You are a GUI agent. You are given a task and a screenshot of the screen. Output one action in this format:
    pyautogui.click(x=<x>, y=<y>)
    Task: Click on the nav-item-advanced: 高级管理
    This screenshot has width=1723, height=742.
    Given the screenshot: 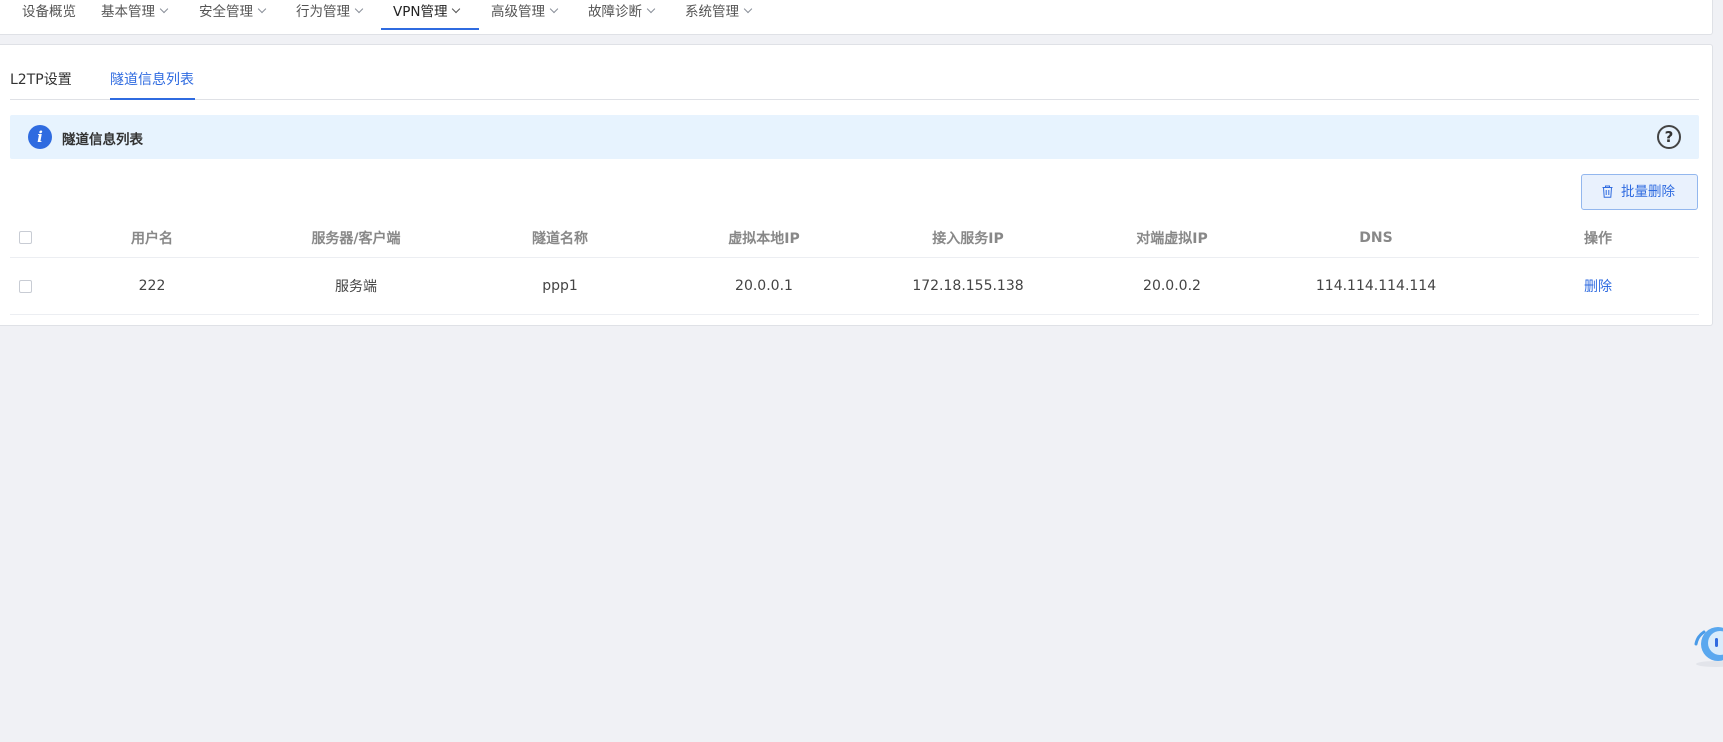 What is the action you would take?
    pyautogui.click(x=525, y=15)
    